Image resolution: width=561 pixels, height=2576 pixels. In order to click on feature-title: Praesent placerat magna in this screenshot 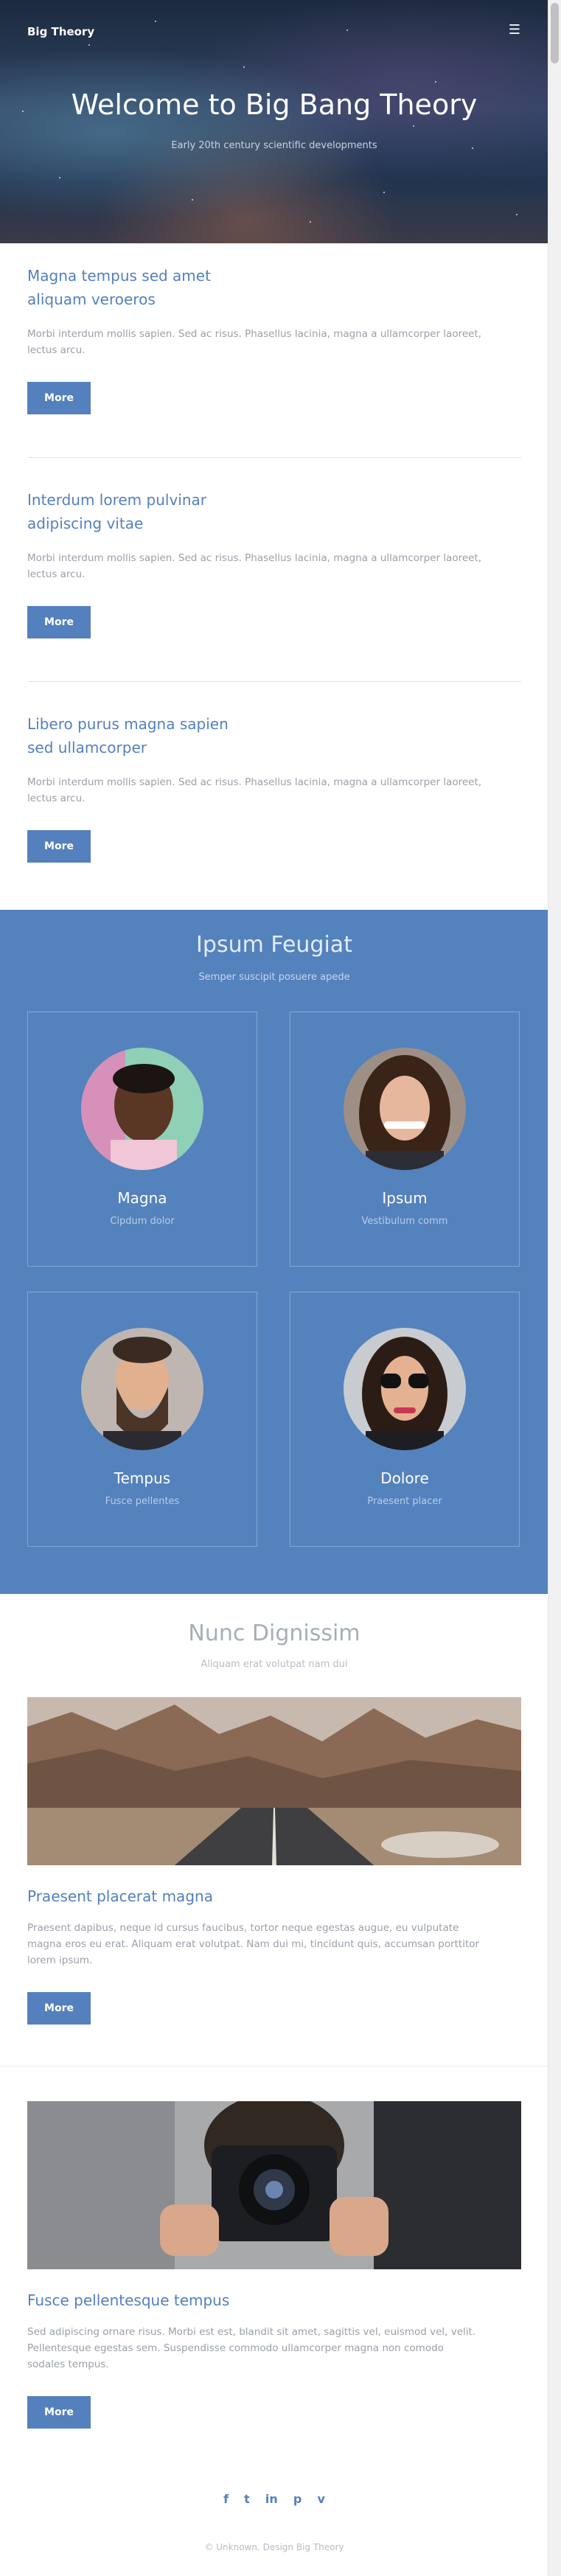, I will do `click(120, 1896)`.